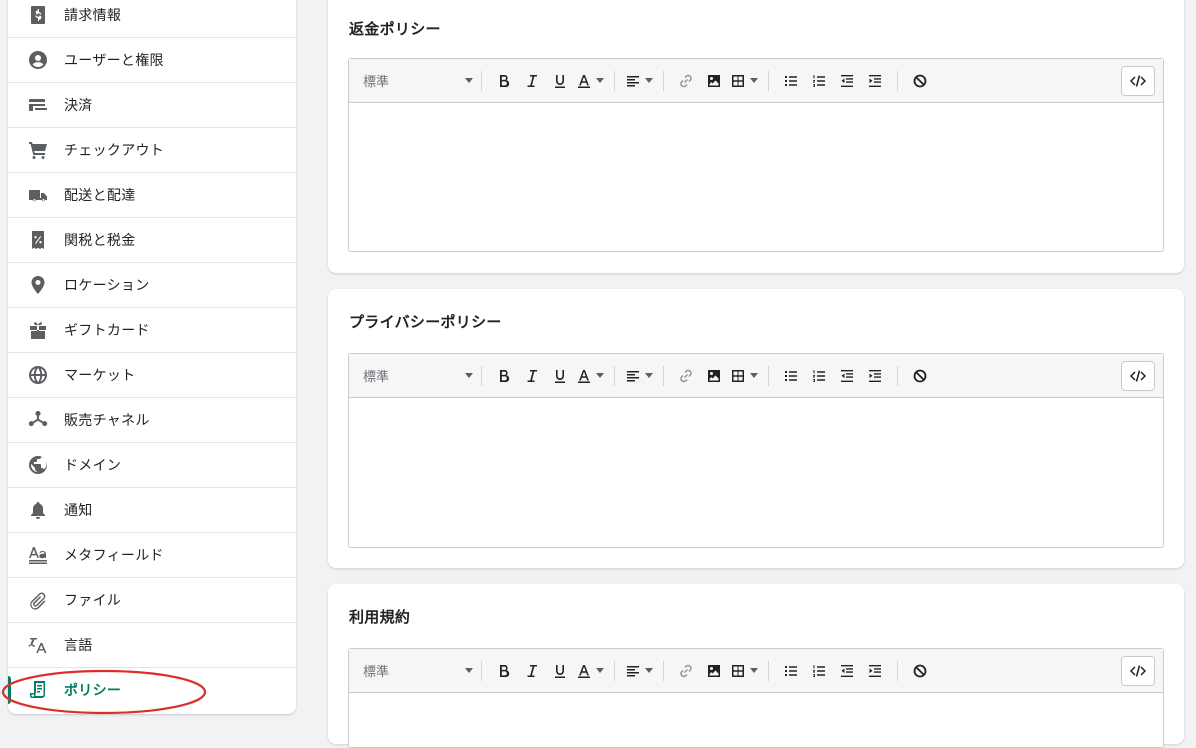 The height and width of the screenshot is (748, 1196). Describe the element at coordinates (380, 617) in the screenshot. I see `card-title: 利用規約` at that location.